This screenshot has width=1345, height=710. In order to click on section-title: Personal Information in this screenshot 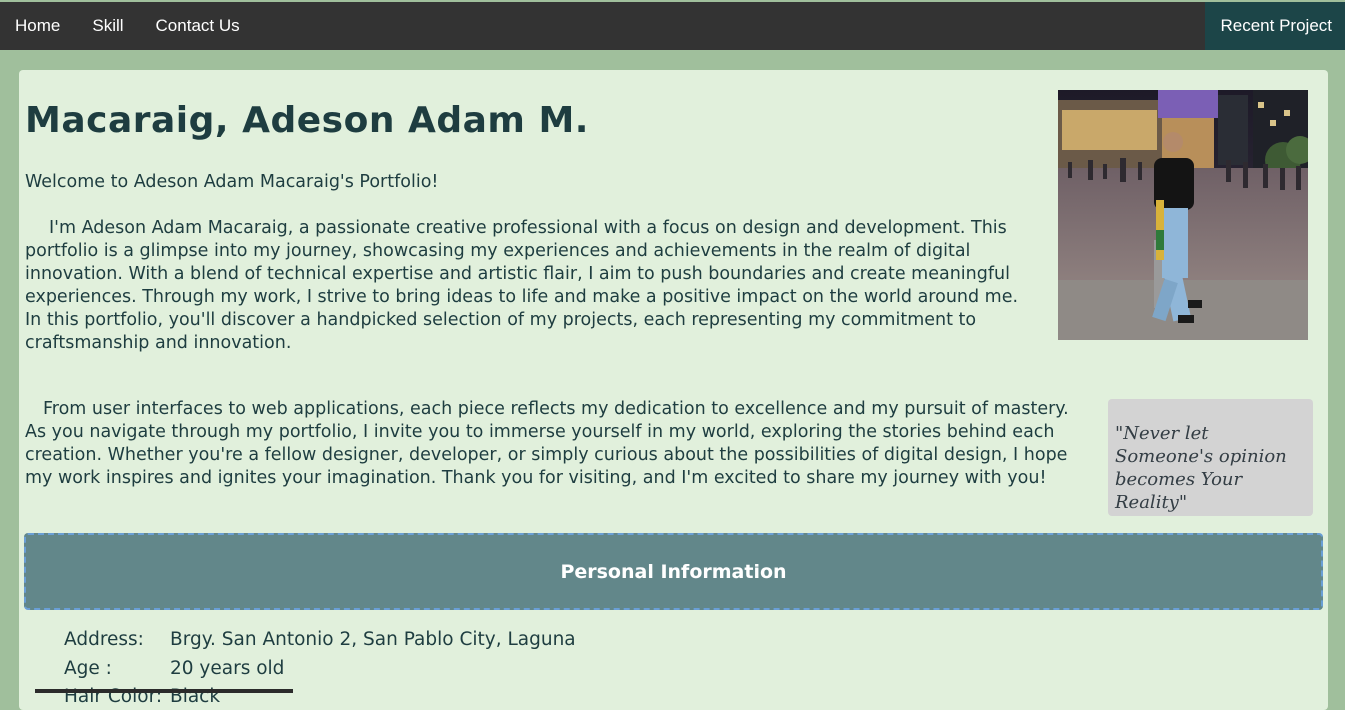, I will do `click(673, 572)`.